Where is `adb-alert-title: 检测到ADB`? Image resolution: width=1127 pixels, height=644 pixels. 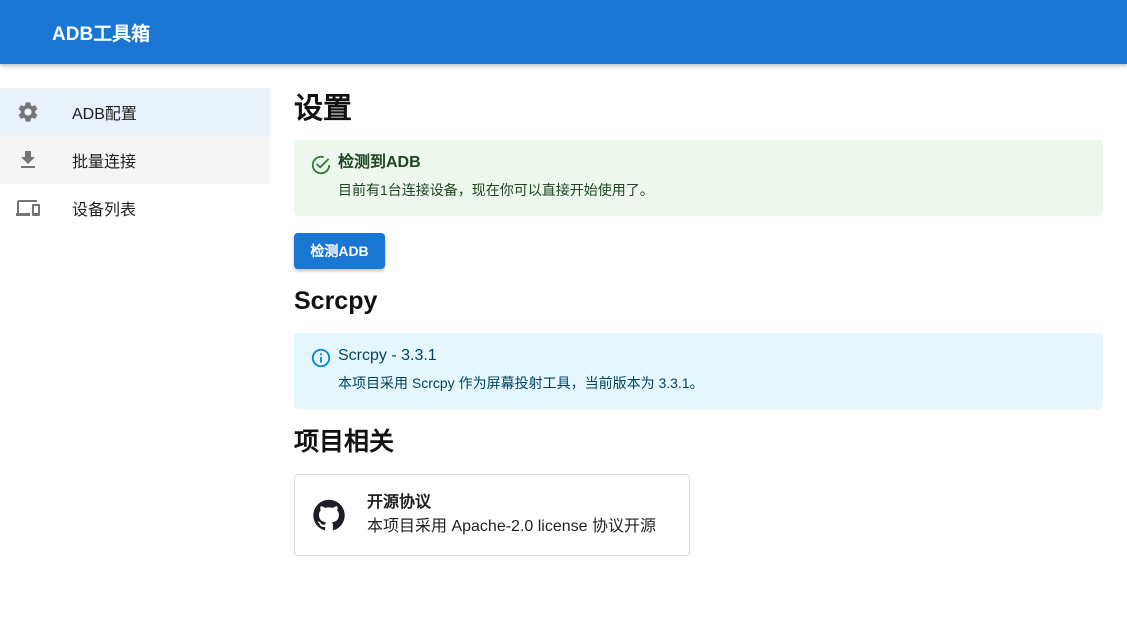
adb-alert-title: 检测到ADB is located at coordinates (379, 162).